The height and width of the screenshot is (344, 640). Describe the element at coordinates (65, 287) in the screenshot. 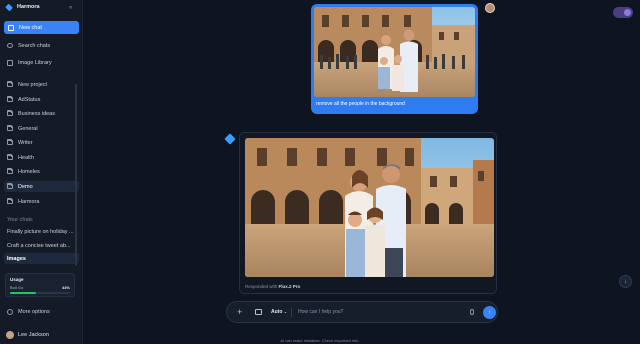

I see `usage-percent: 44%` at that location.